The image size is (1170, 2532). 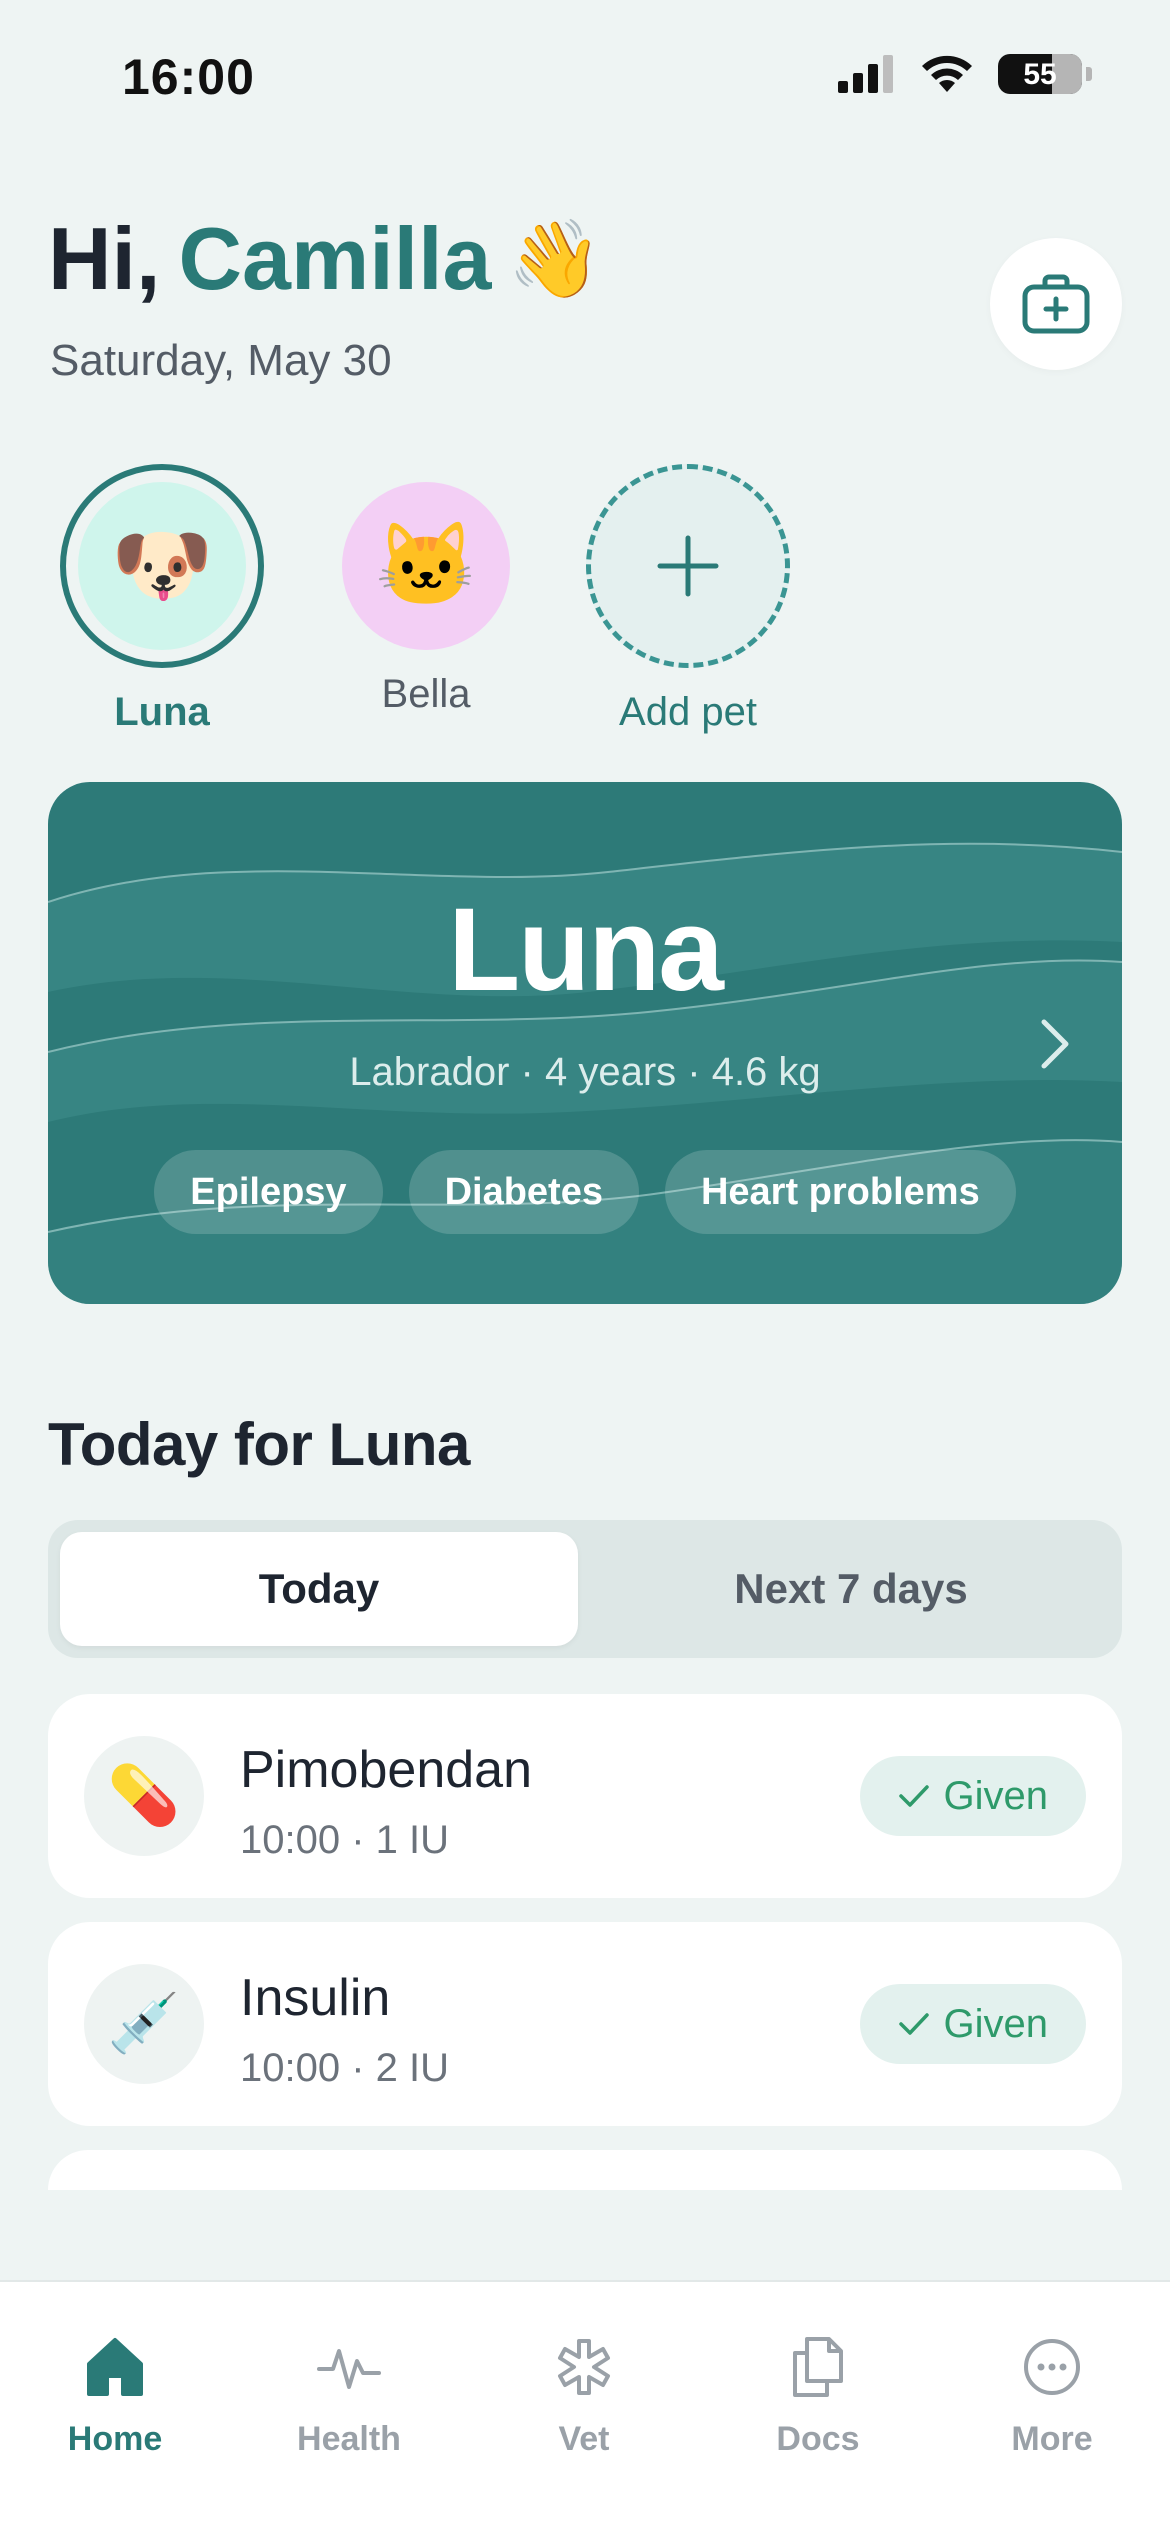 What do you see at coordinates (818, 2367) in the screenshot?
I see `documents-icon` at bounding box center [818, 2367].